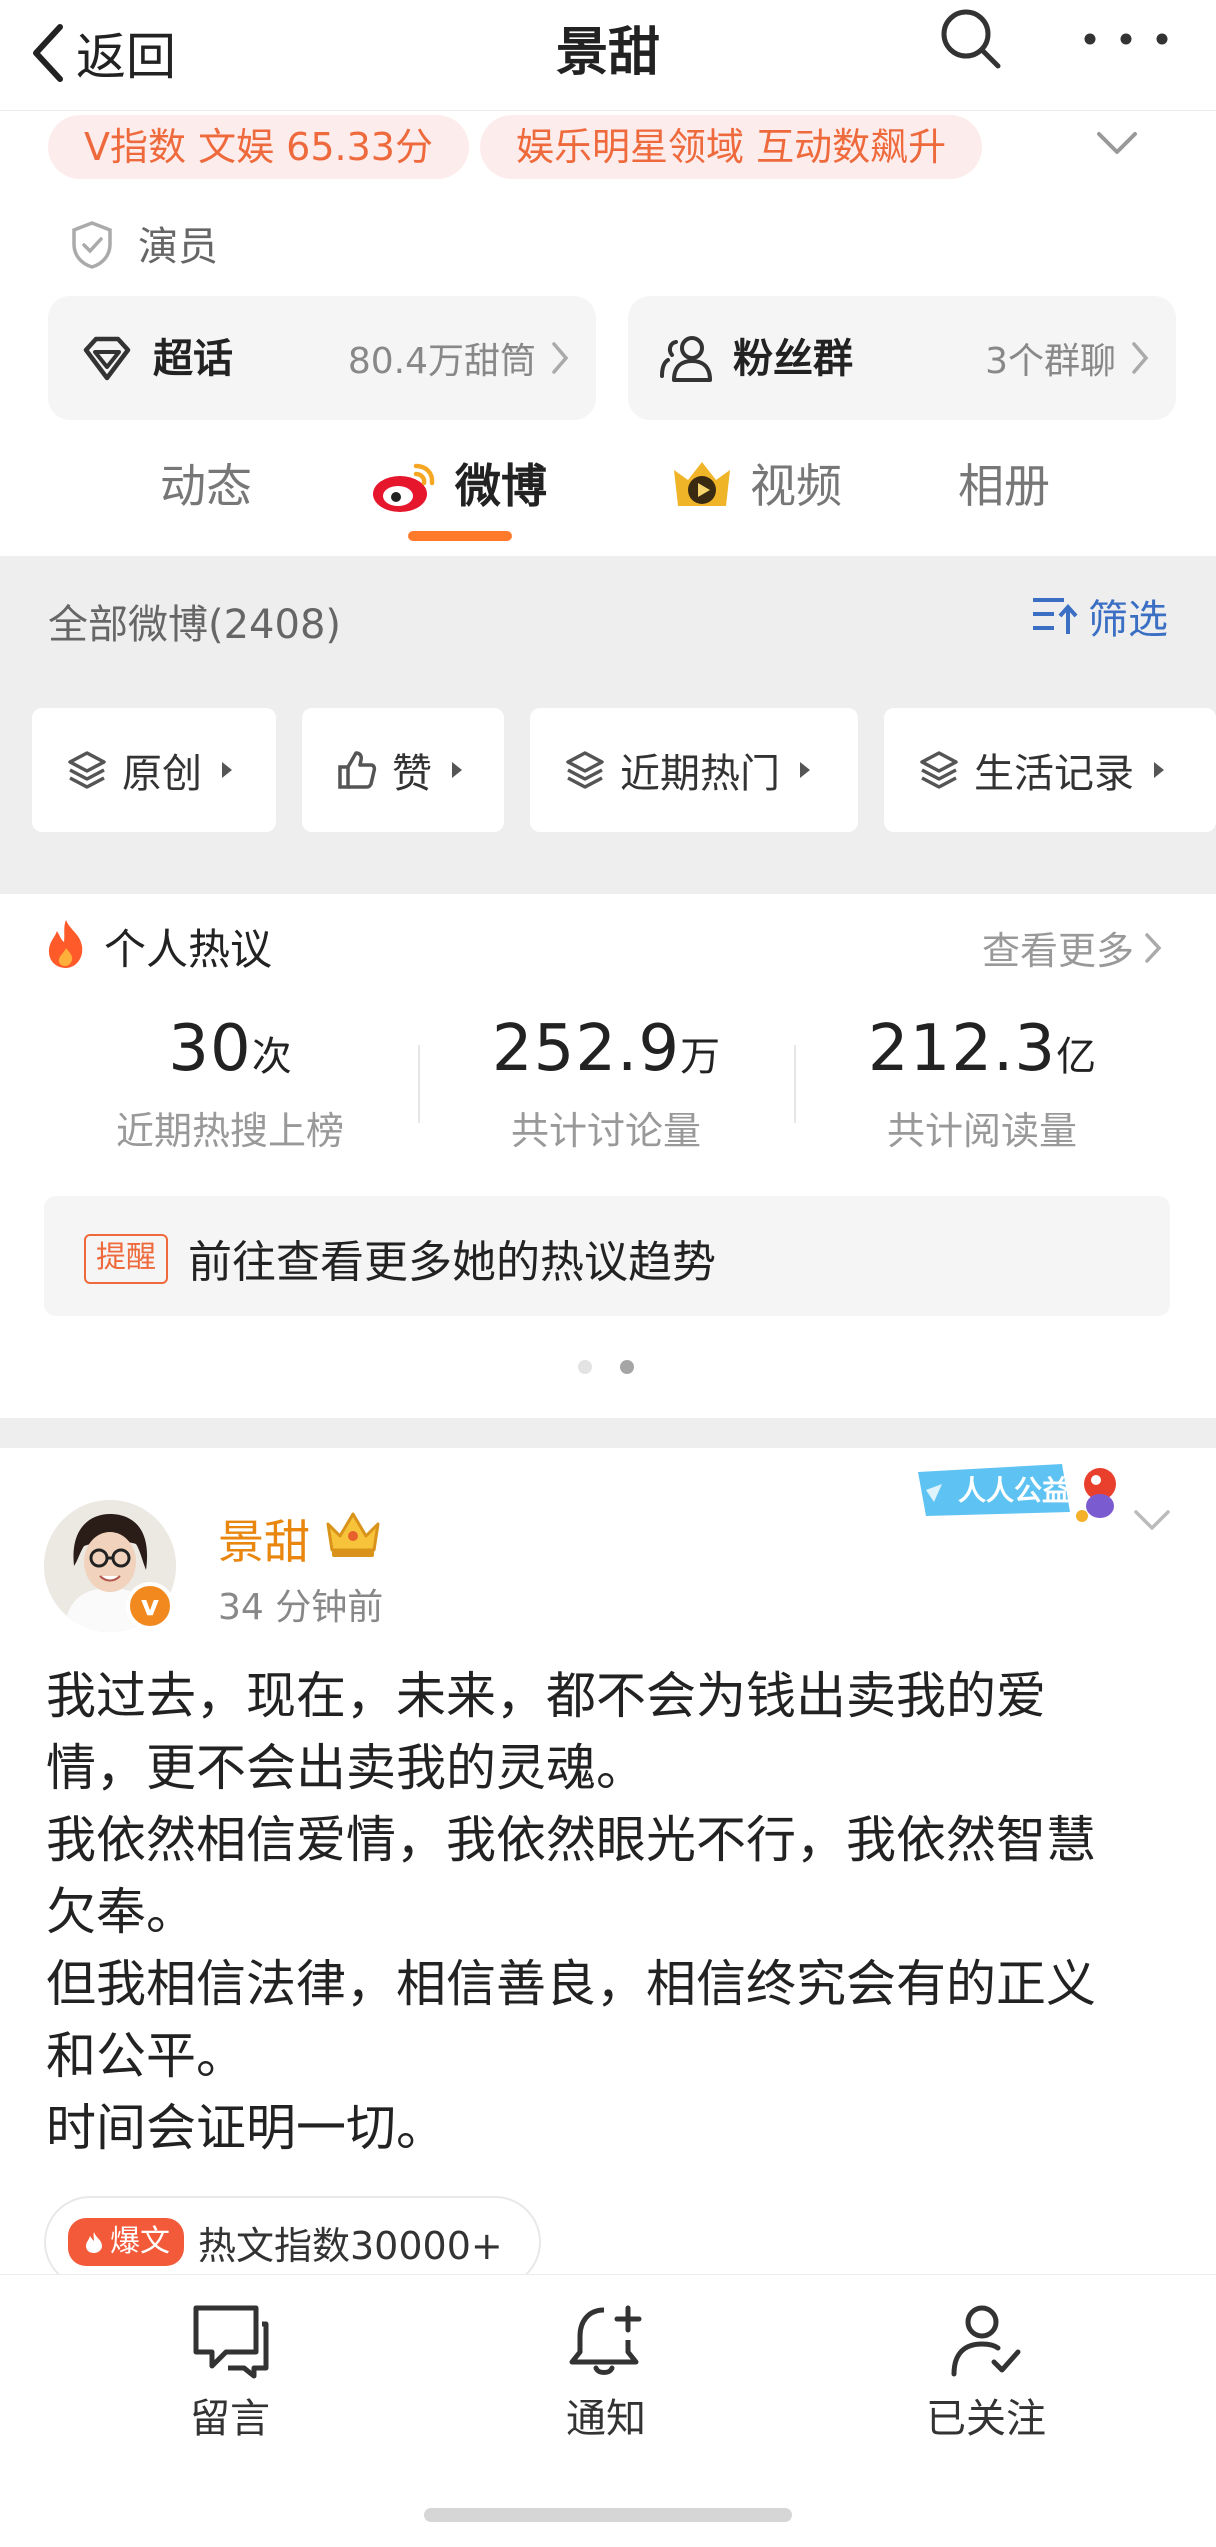 This screenshot has width=1216, height=2547. Describe the element at coordinates (150, 1606) in the screenshot. I see `verified-badge: v` at that location.